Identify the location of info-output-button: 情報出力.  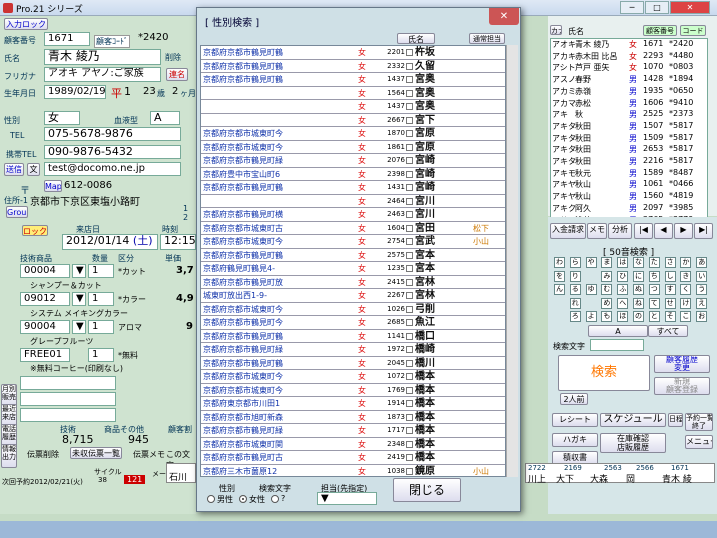
(9, 456).